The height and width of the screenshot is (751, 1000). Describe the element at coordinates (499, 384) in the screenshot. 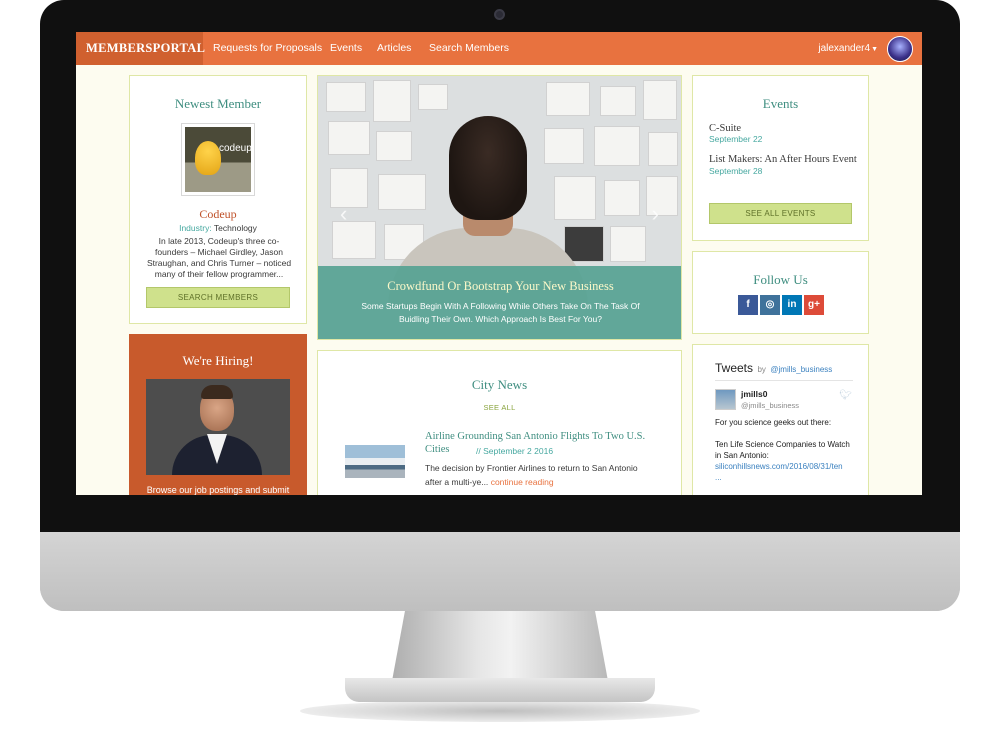

I see `city-news-title: City News` at that location.